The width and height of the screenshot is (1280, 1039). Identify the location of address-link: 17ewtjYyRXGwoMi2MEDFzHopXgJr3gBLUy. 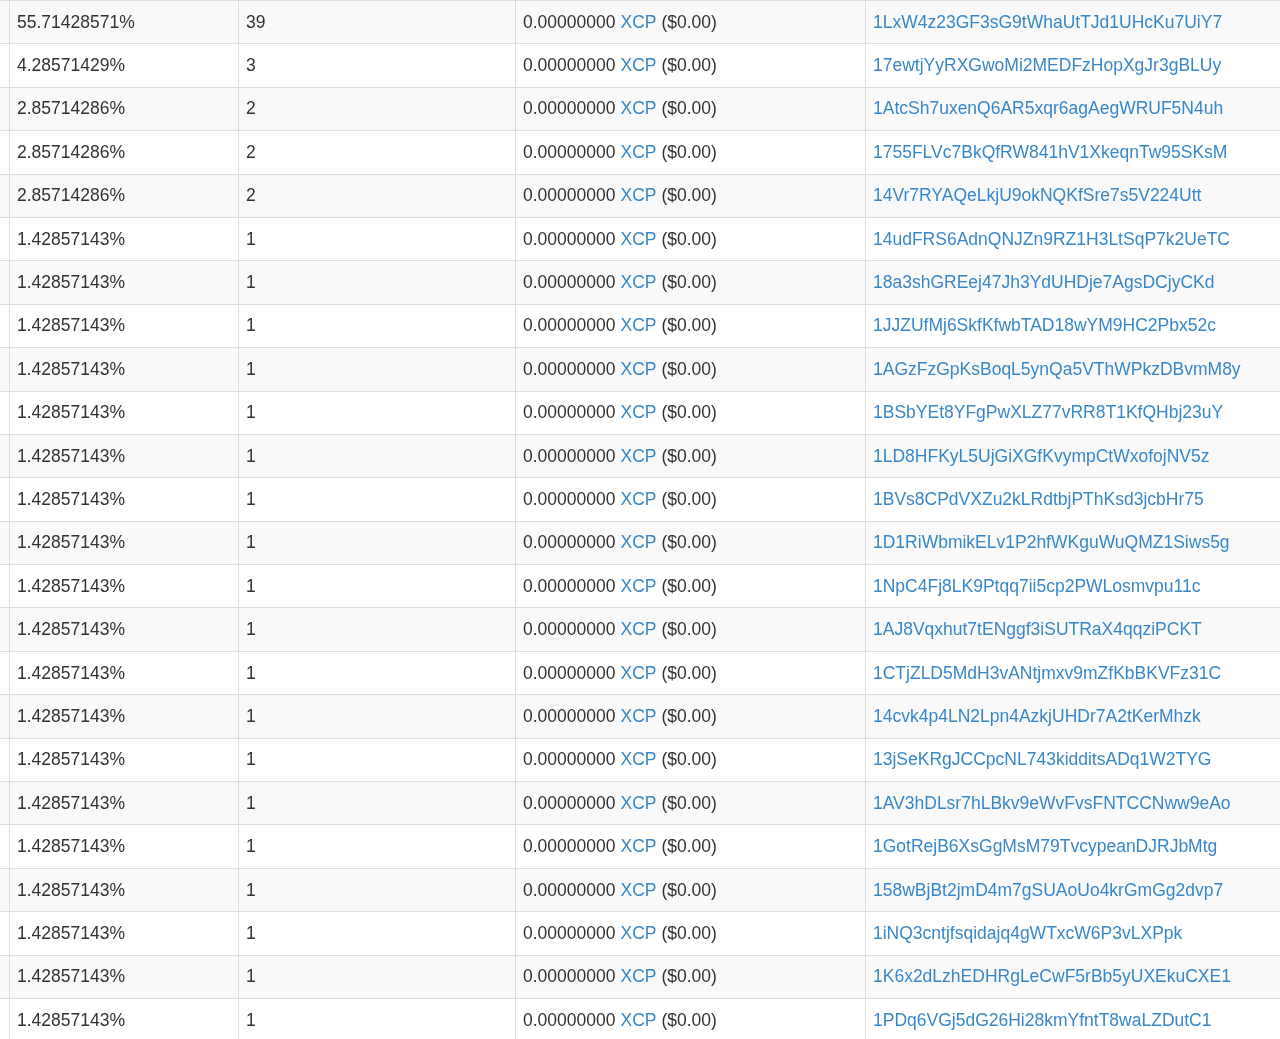
(1047, 66).